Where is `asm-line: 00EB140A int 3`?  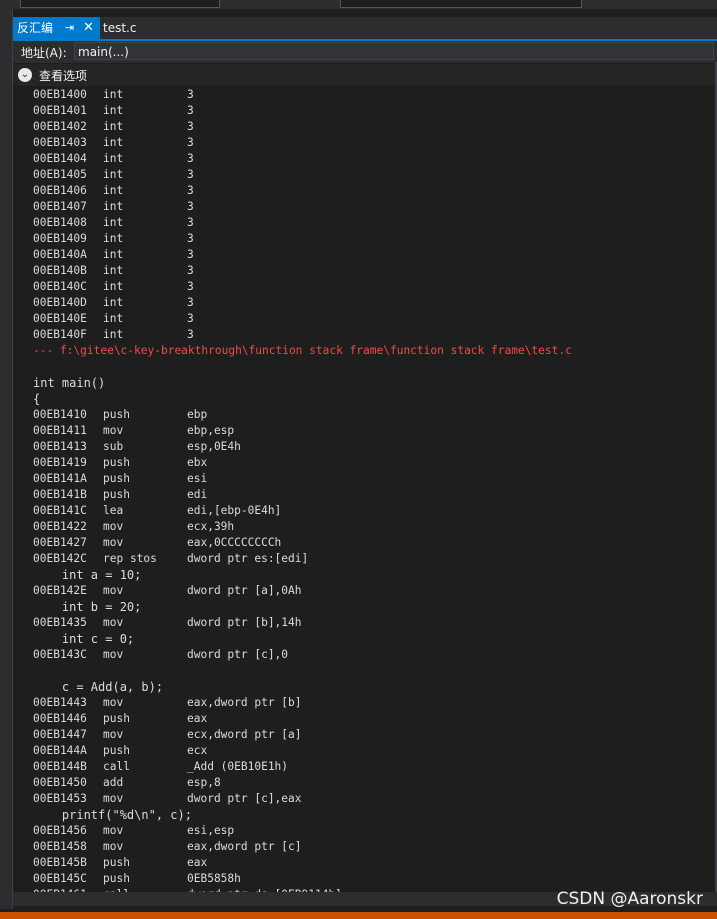 asm-line: 00EB140A int 3 is located at coordinates (363, 255).